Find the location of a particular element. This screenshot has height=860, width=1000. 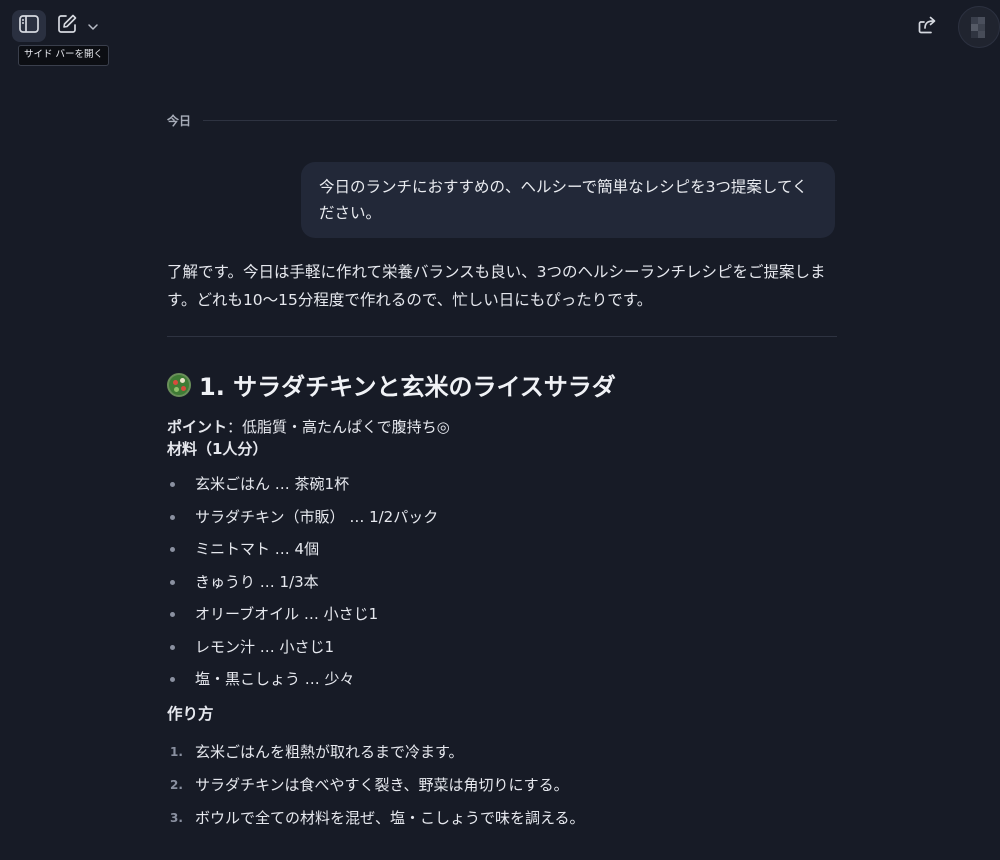

new-chat-icon is located at coordinates (67, 26).